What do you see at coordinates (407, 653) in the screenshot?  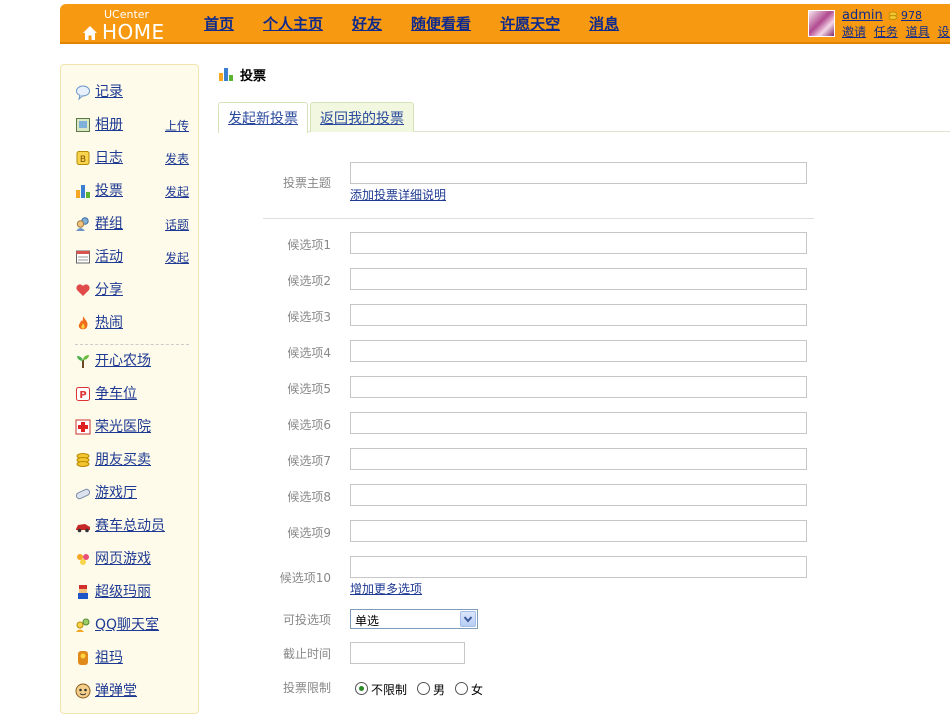 I see `deadline-input` at bounding box center [407, 653].